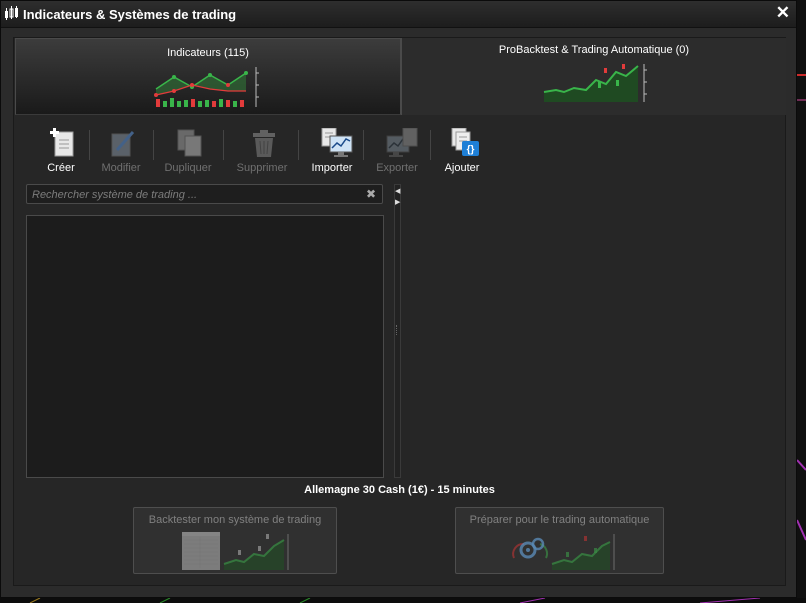 The height and width of the screenshot is (603, 806). What do you see at coordinates (397, 168) in the screenshot?
I see `export-label: Exporter` at bounding box center [397, 168].